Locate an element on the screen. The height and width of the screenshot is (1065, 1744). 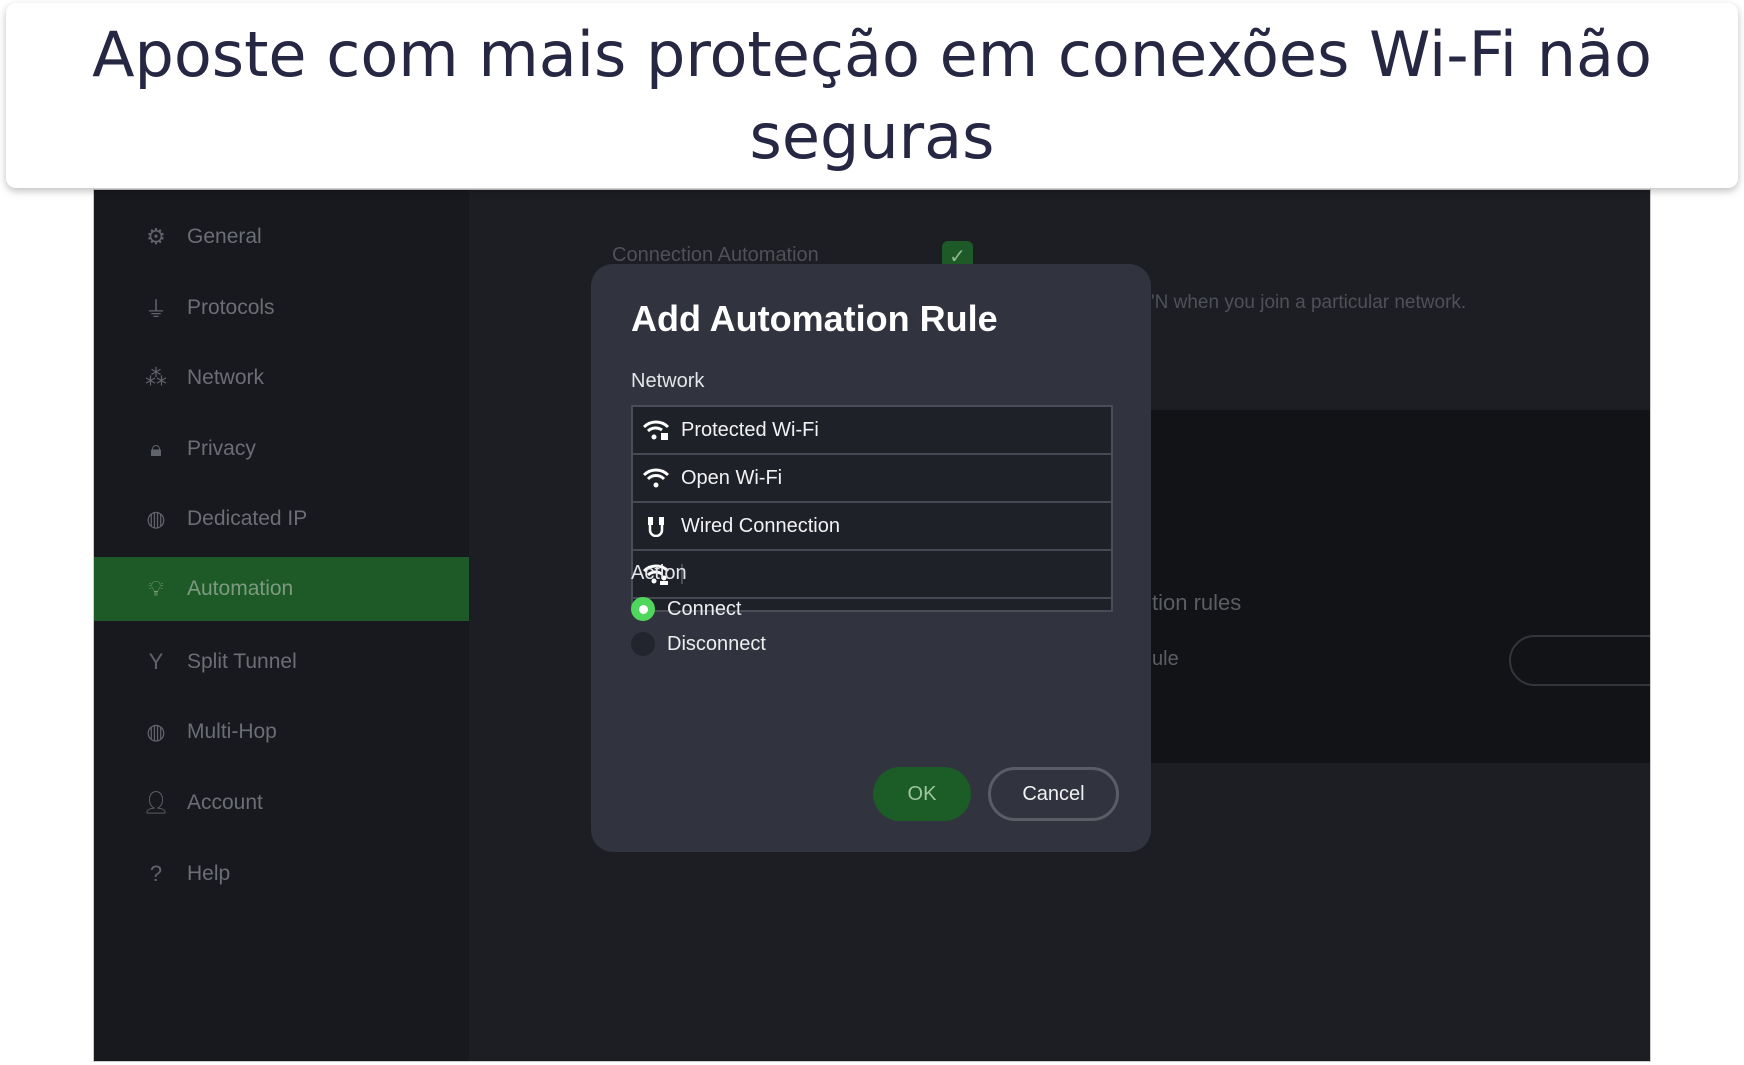
cancel-button: Cancel is located at coordinates (1053, 794).